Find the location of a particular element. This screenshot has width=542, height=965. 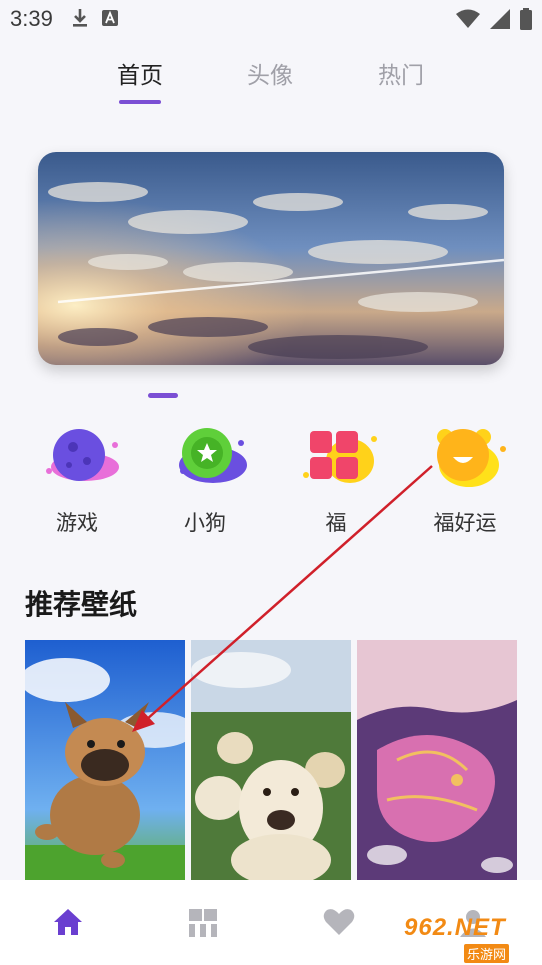

home-icon is located at coordinates (68, 924).